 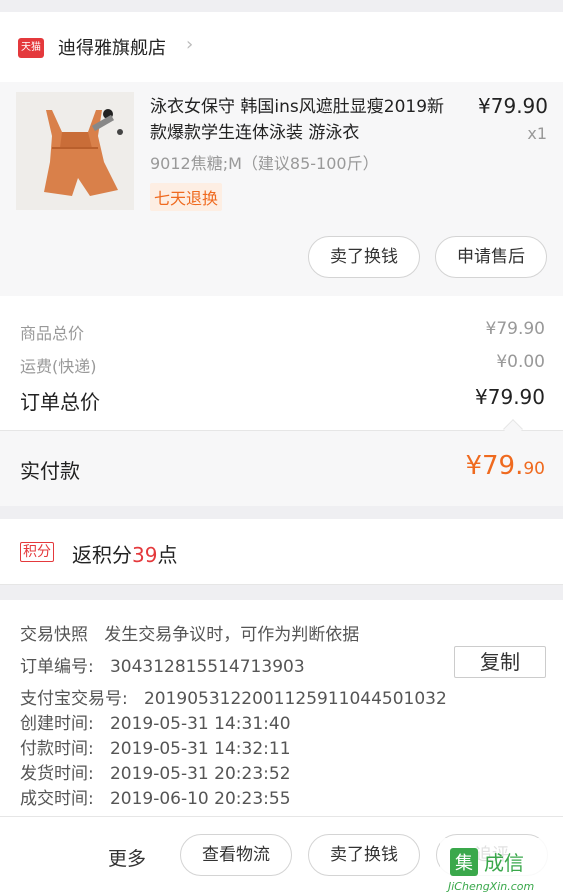 I want to click on more-button: 更多, so click(x=127, y=857).